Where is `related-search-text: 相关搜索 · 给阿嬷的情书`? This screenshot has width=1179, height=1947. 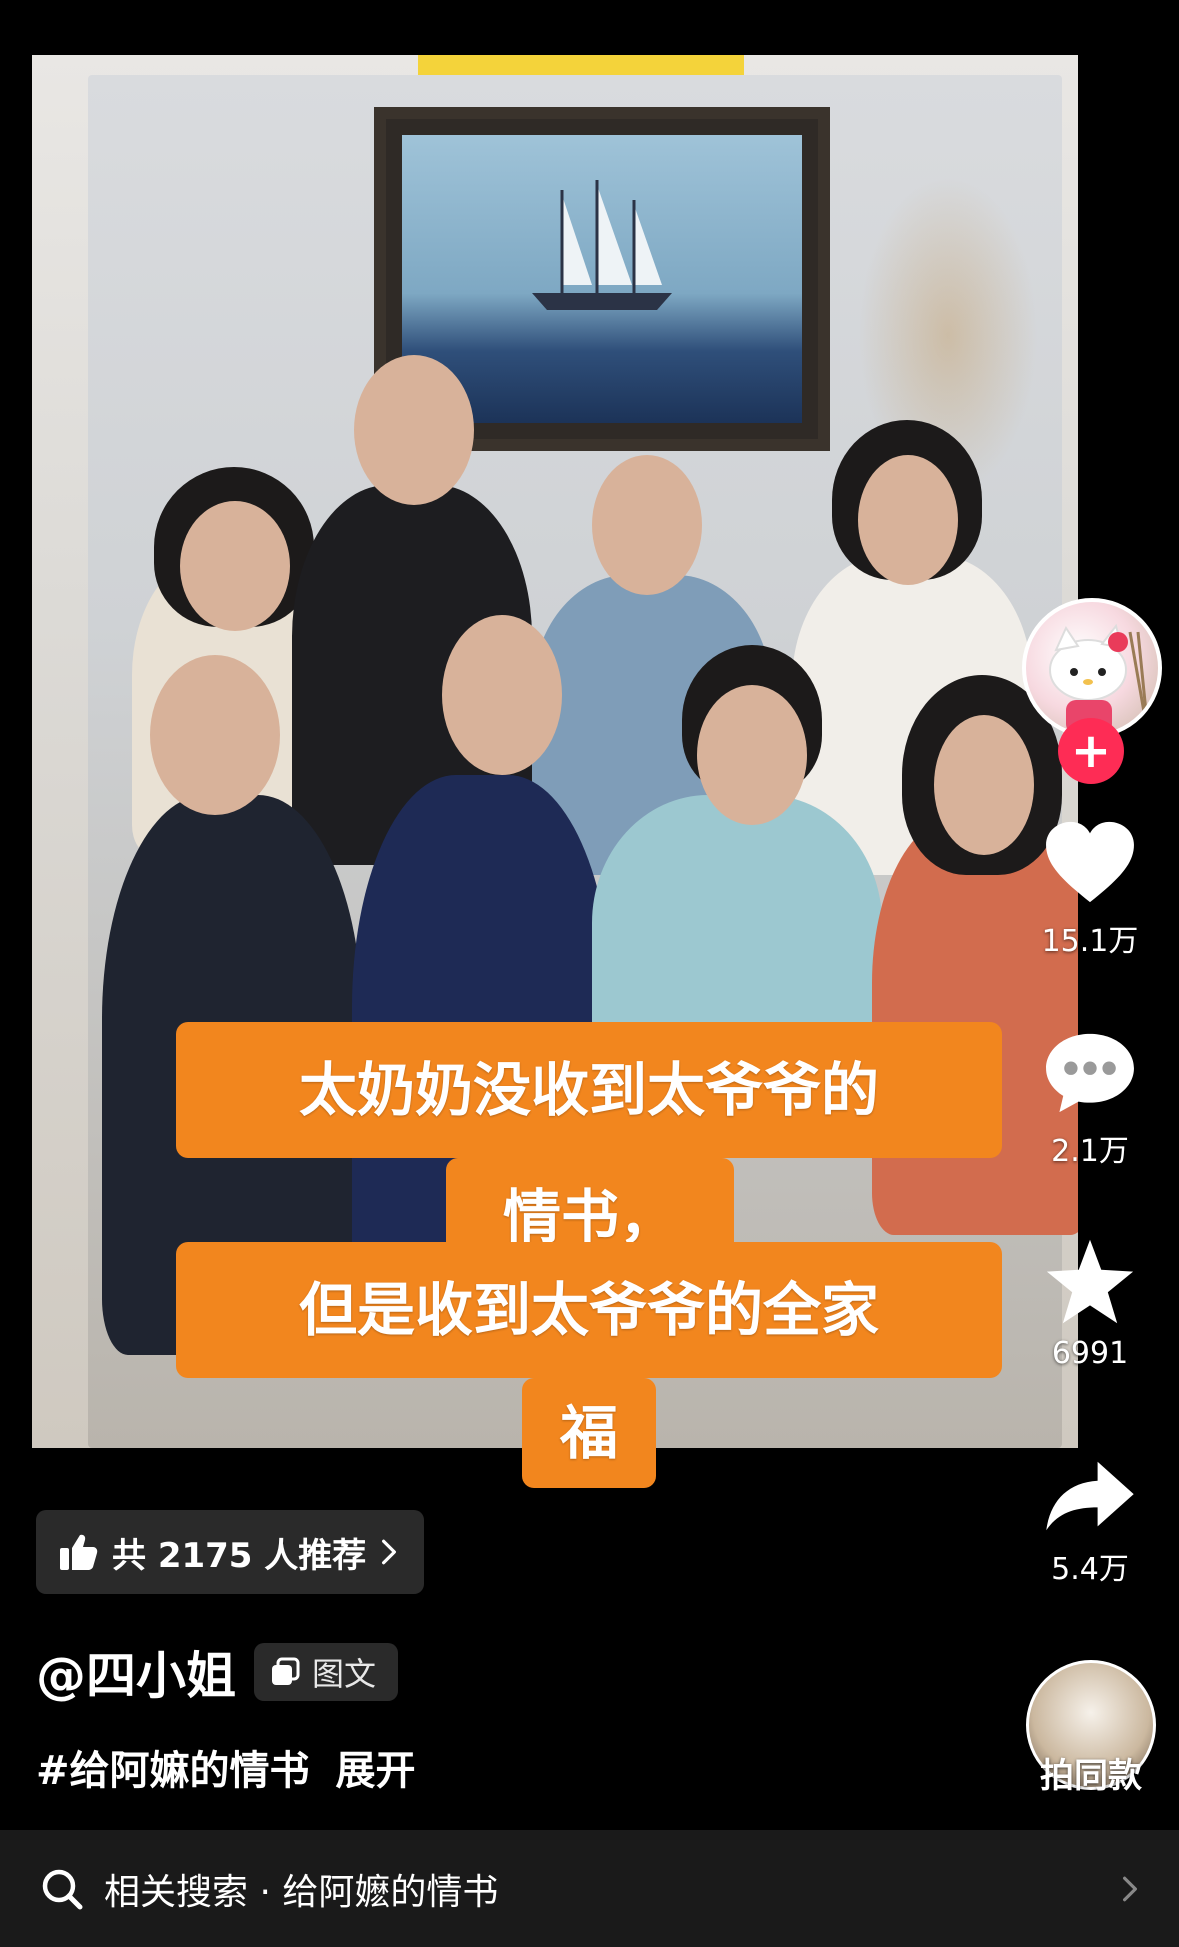 related-search-text: 相关搜索 · 给阿嬷的情书 is located at coordinates (301, 1892).